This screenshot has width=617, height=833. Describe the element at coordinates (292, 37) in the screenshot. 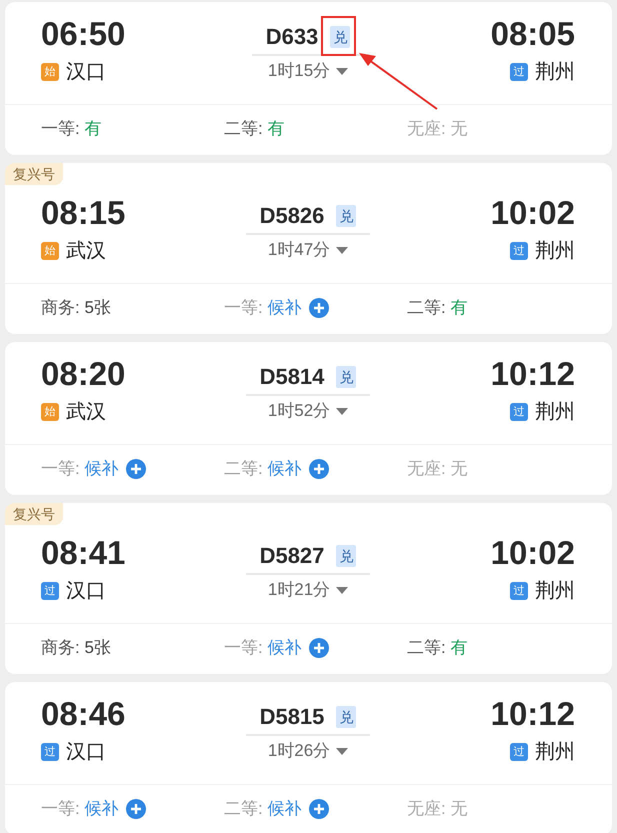

I see `train-number: D633` at that location.